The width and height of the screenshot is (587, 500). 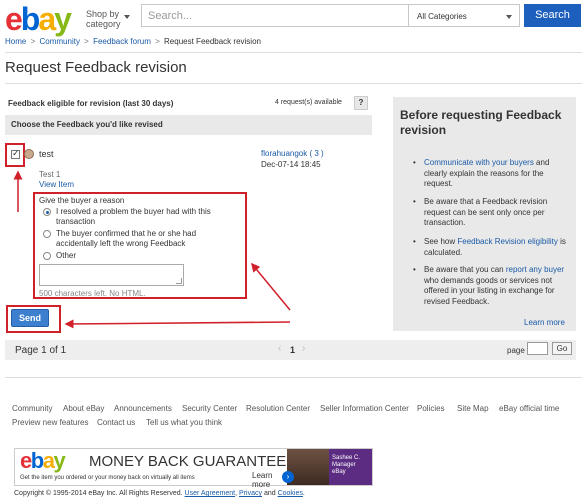 I want to click on footer-link: Resolution Center, so click(x=278, y=408).